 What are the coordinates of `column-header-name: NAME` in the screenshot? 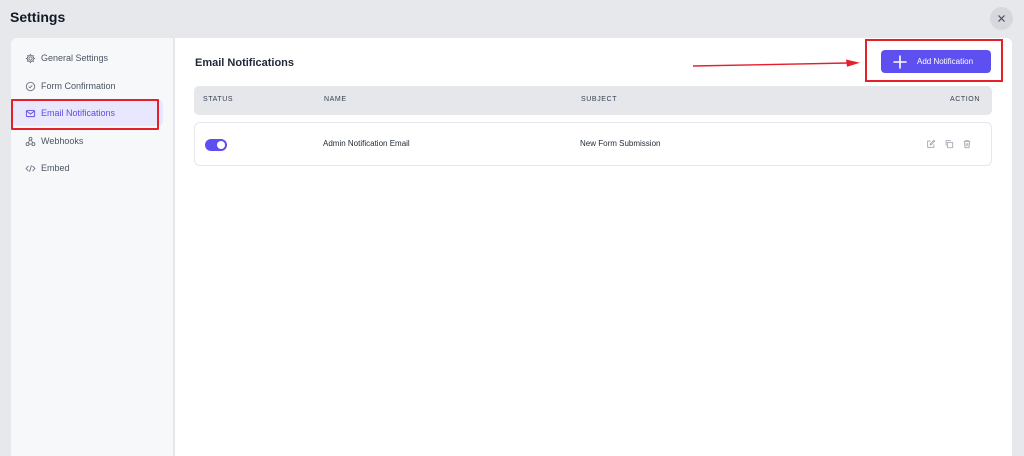 It's located at (335, 99).